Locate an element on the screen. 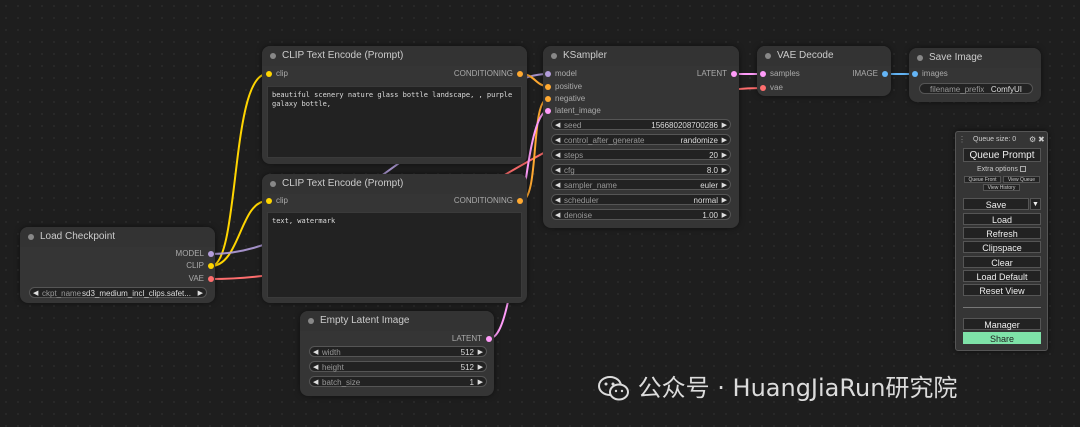 This screenshot has width=1080, height=427. widget-batch-size: ◀ batch_size 1 ▶ is located at coordinates (398, 381).